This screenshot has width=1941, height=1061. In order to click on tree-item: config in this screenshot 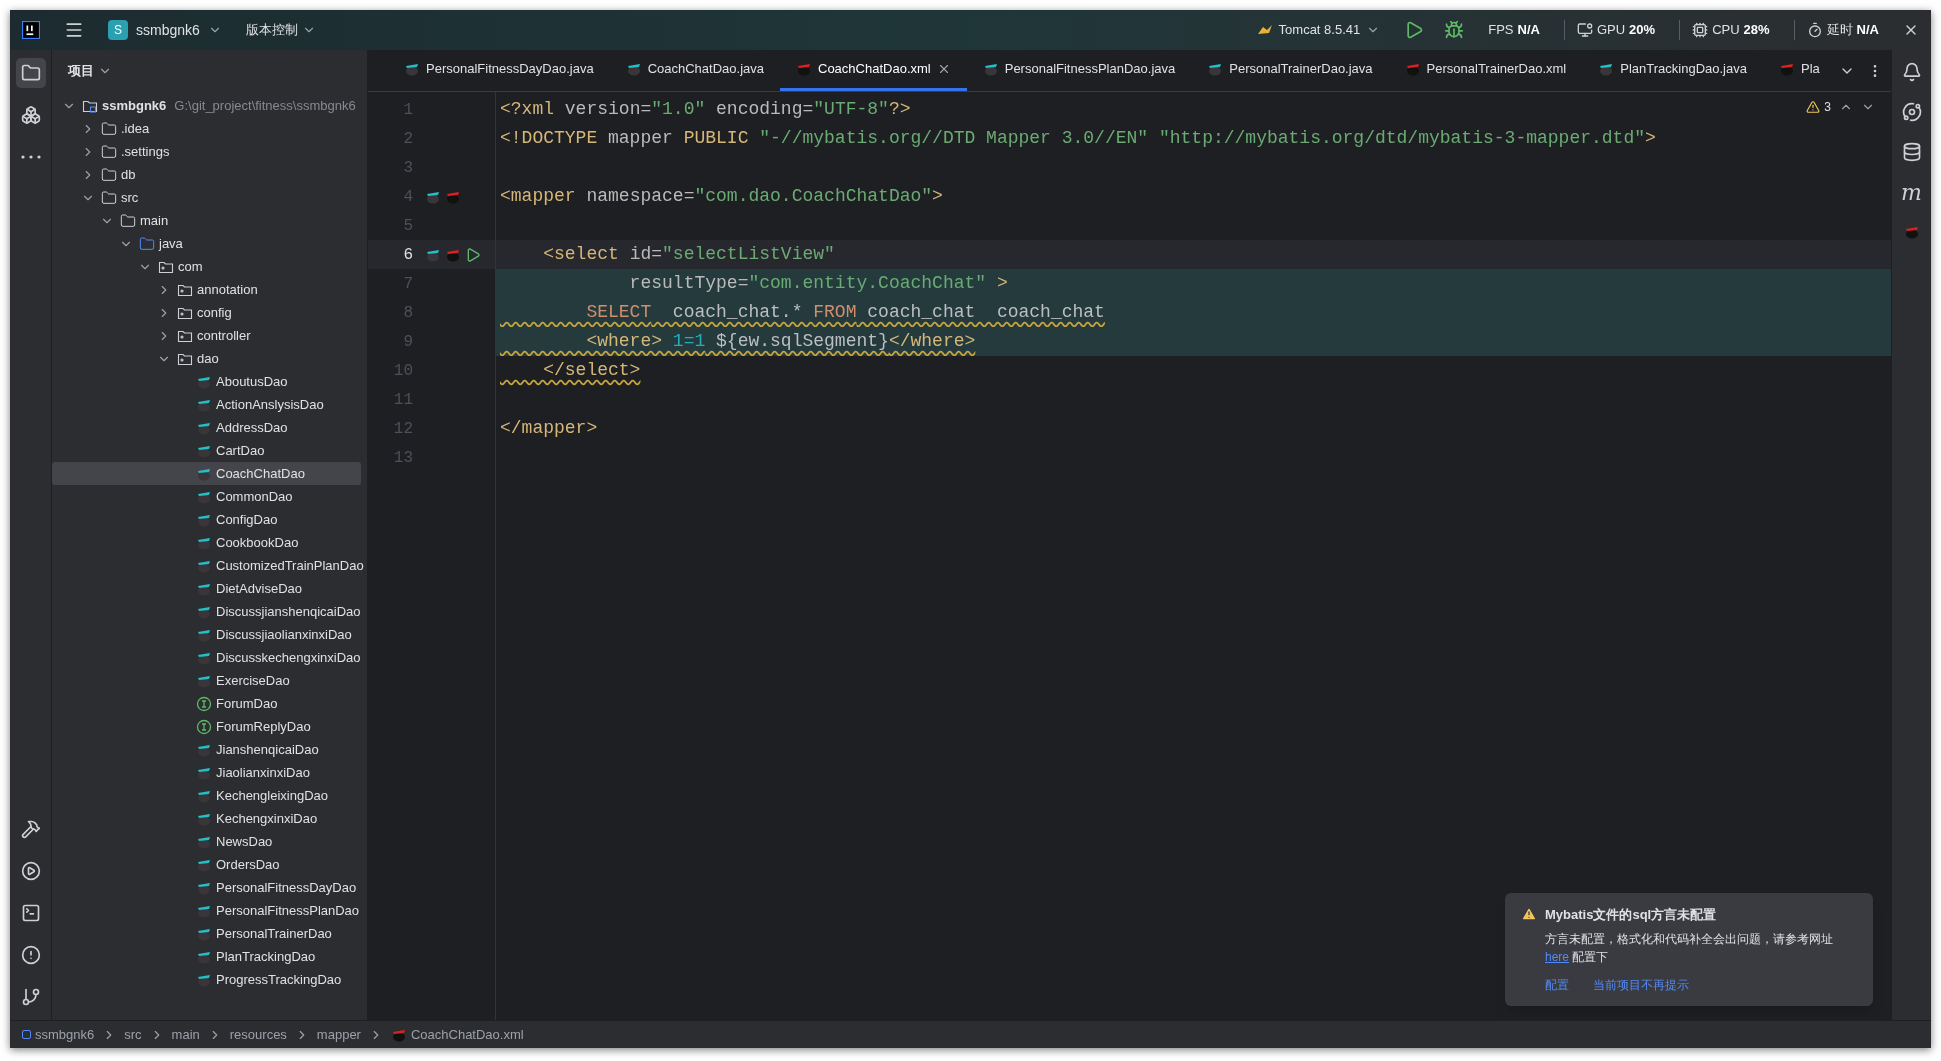, I will do `click(206, 312)`.